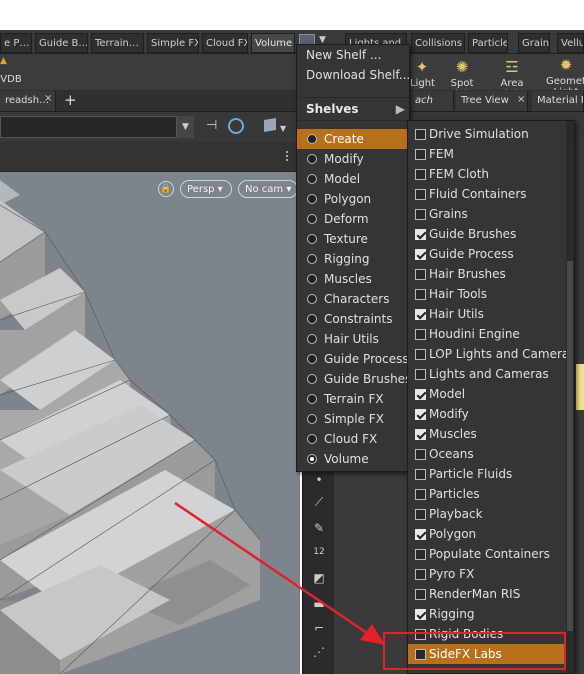 Image resolution: width=584 pixels, height=674 pixels. What do you see at coordinates (491, 354) in the screenshot?
I see `shelf-toggle-item: LOP Lights and Cameras` at bounding box center [491, 354].